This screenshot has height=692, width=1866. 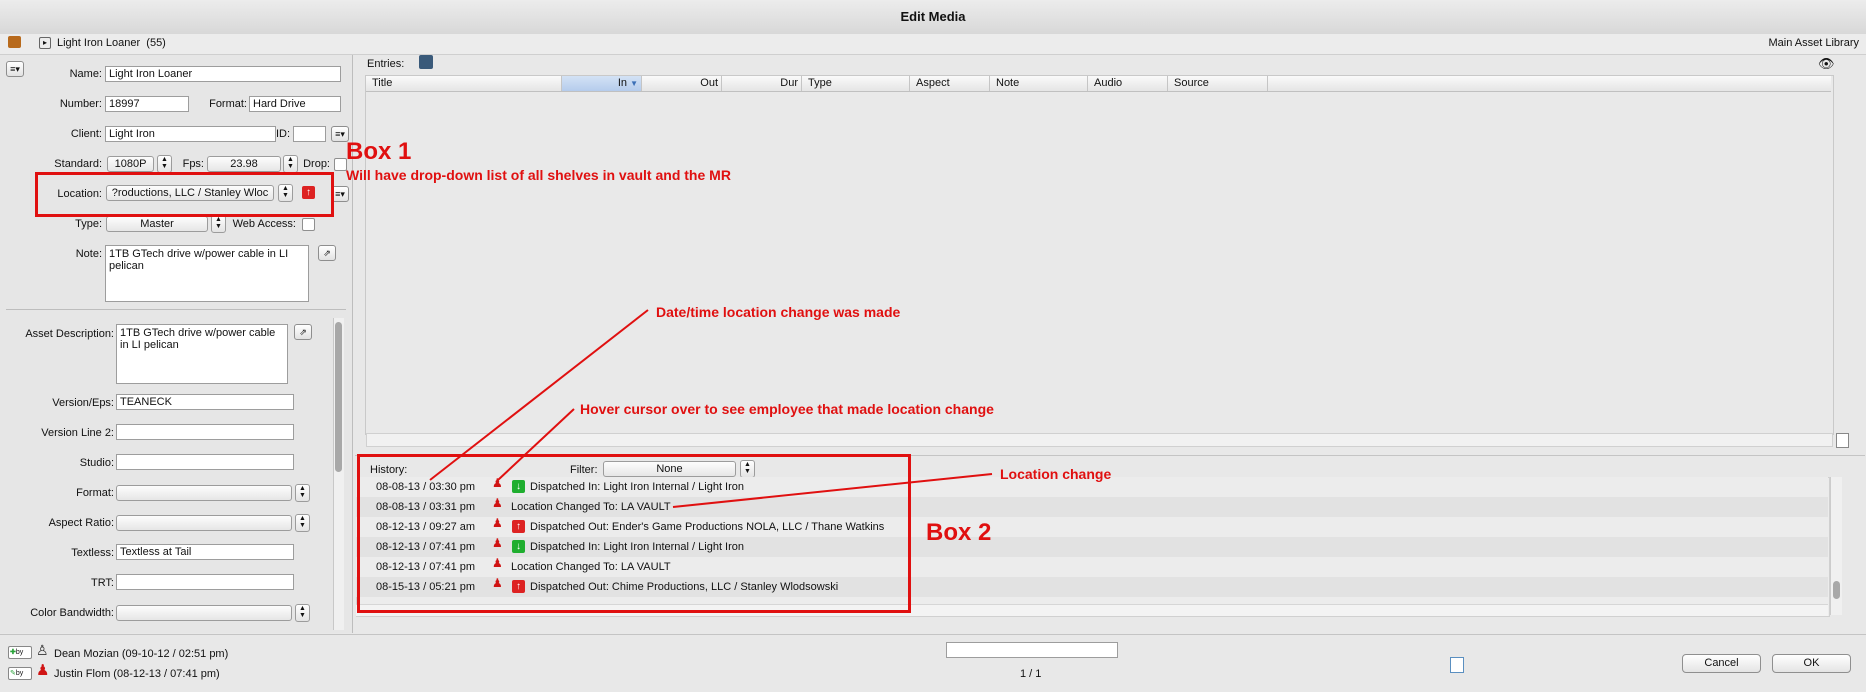 I want to click on created-by-text: Dean Mozian (09-10-12 / 02:51 pm), so click(x=141, y=654).